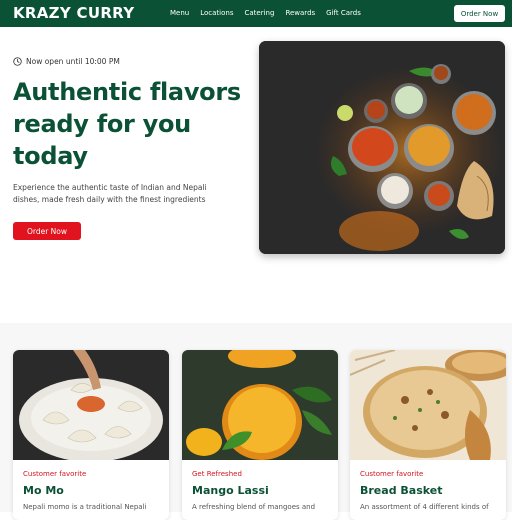 The width and height of the screenshot is (512, 520). Describe the element at coordinates (216, 13) in the screenshot. I see `nav-link-locations: Locations` at that location.